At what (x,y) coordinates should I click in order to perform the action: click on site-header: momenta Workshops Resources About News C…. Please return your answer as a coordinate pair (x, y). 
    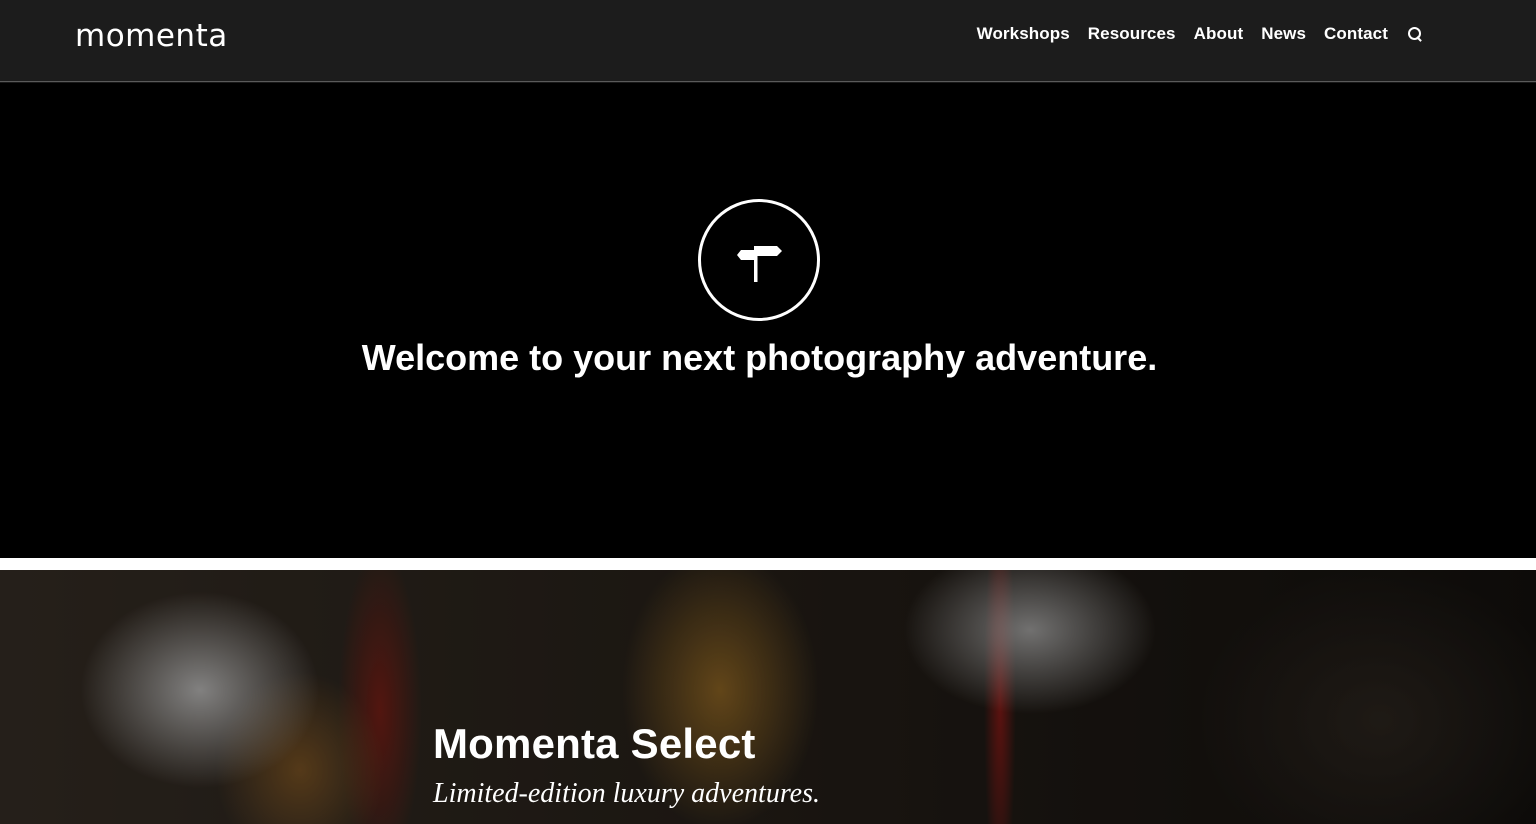
    Looking at the image, I should click on (768, 48).